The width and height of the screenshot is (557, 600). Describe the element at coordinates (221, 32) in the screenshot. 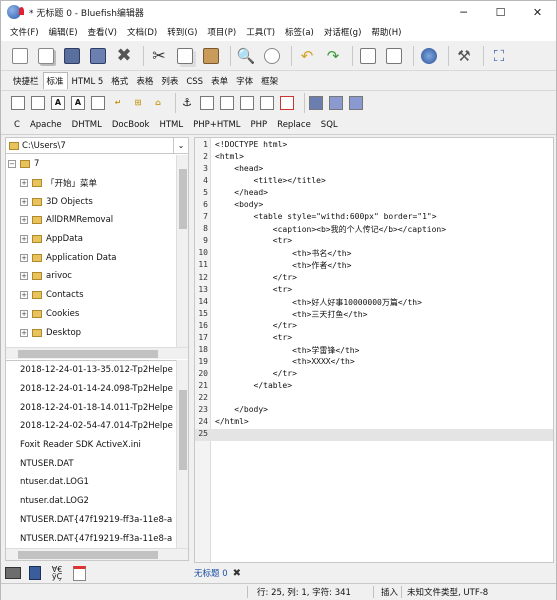

I see `menu-project: 项目(P)` at that location.